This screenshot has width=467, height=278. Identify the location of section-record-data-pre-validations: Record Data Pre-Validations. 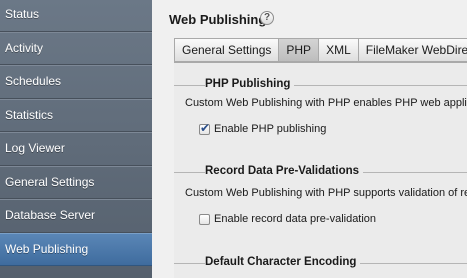
(320, 172).